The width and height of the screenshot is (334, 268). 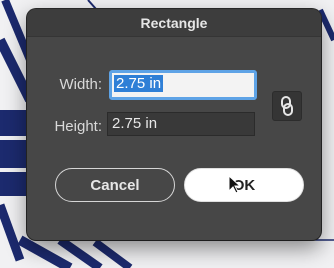 What do you see at coordinates (78, 126) in the screenshot?
I see `height-label: Height:` at bounding box center [78, 126].